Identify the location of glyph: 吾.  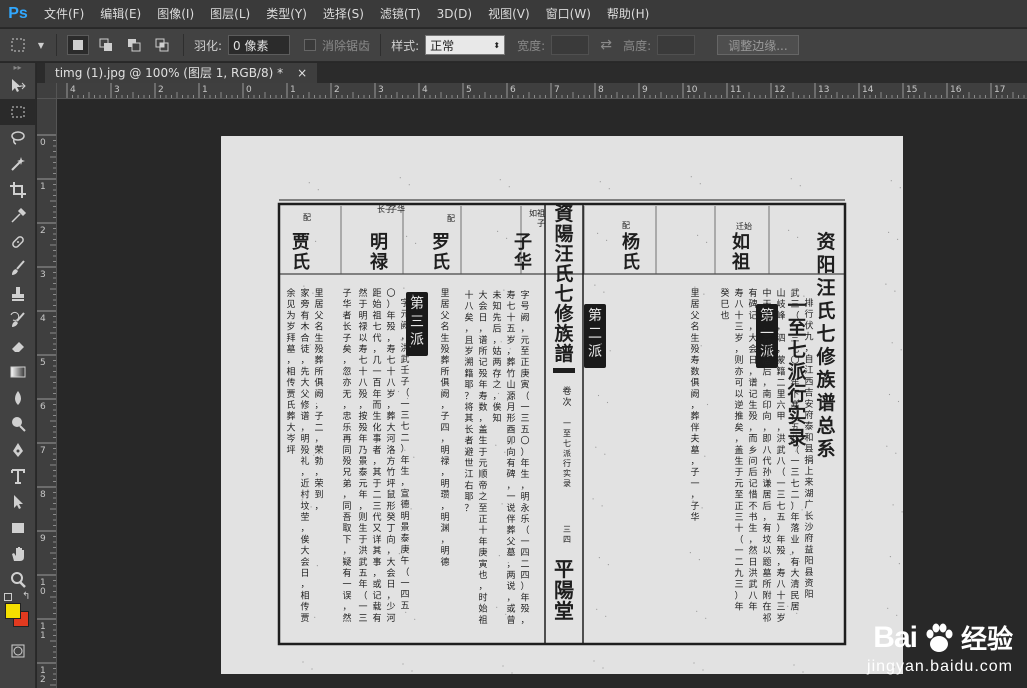
(346, 517).